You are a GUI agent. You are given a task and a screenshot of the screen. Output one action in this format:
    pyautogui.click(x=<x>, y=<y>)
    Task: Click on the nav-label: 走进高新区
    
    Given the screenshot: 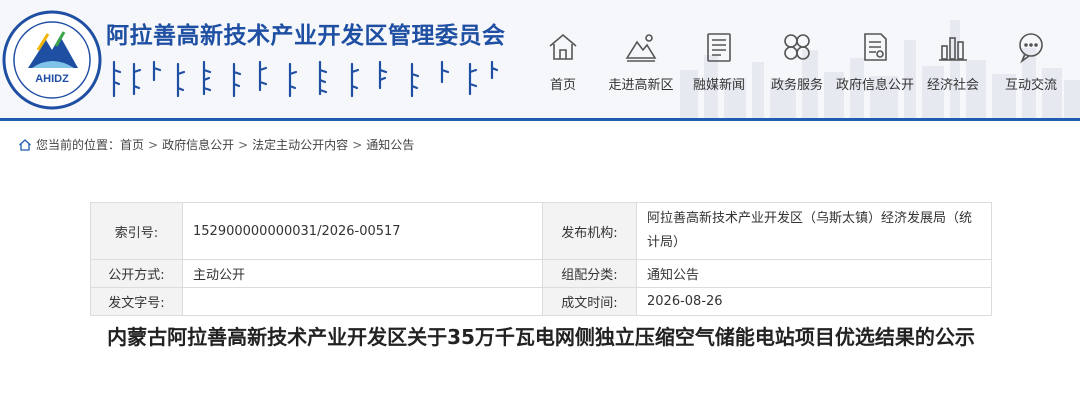 What is the action you would take?
    pyautogui.click(x=641, y=85)
    